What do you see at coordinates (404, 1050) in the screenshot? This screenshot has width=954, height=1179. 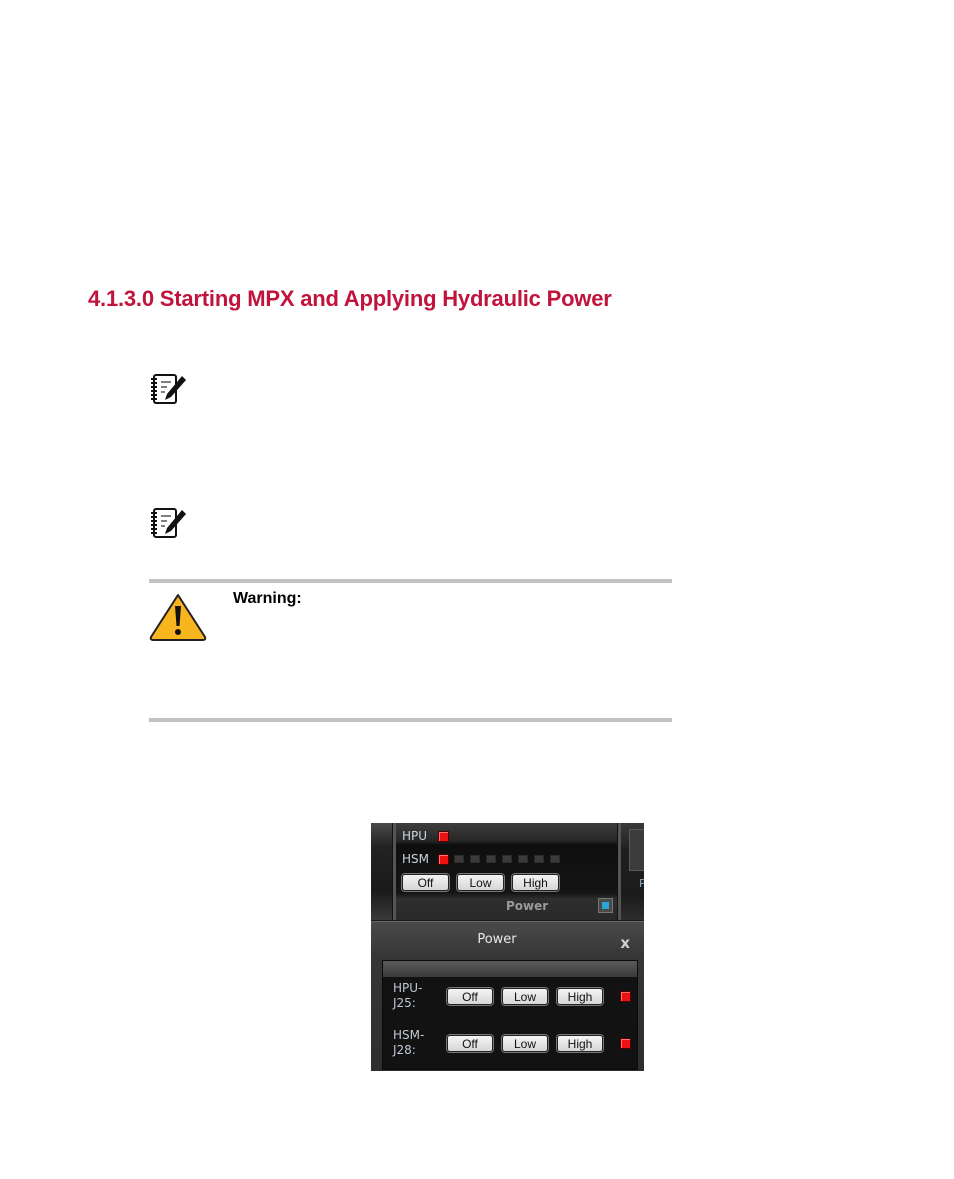 I see `label-line: J28:` at bounding box center [404, 1050].